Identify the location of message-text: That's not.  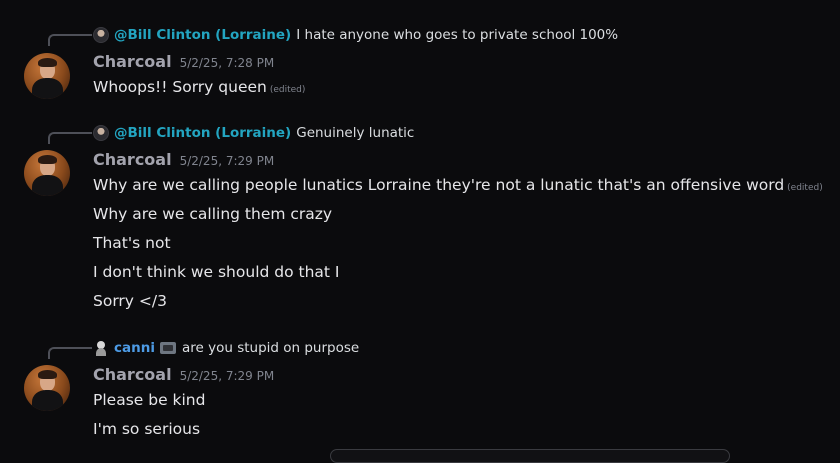
(132, 243).